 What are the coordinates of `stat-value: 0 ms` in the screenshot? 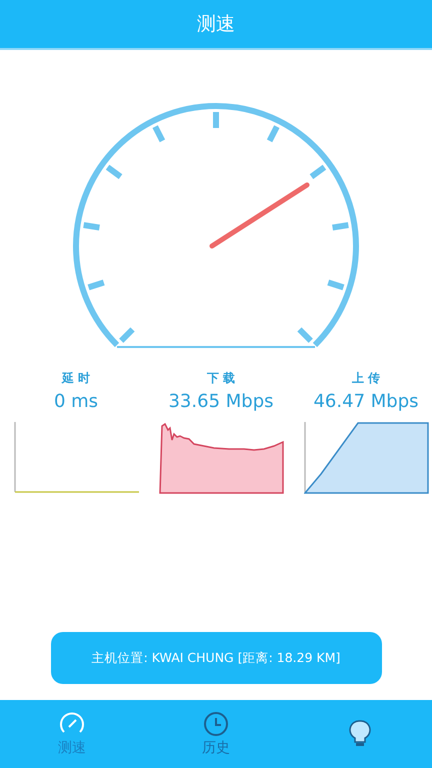 It's located at (76, 401).